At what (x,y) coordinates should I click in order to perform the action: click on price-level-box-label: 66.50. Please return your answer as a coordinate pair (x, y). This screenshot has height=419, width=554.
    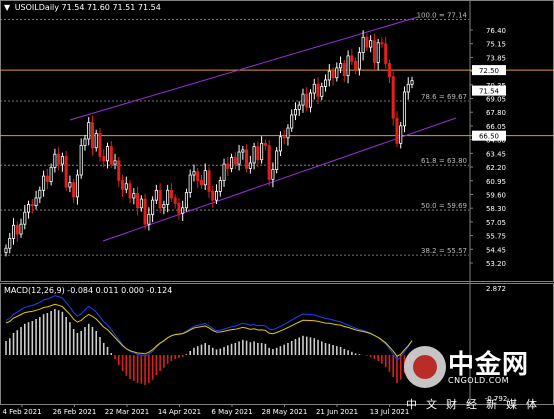
    Looking at the image, I should click on (489, 137).